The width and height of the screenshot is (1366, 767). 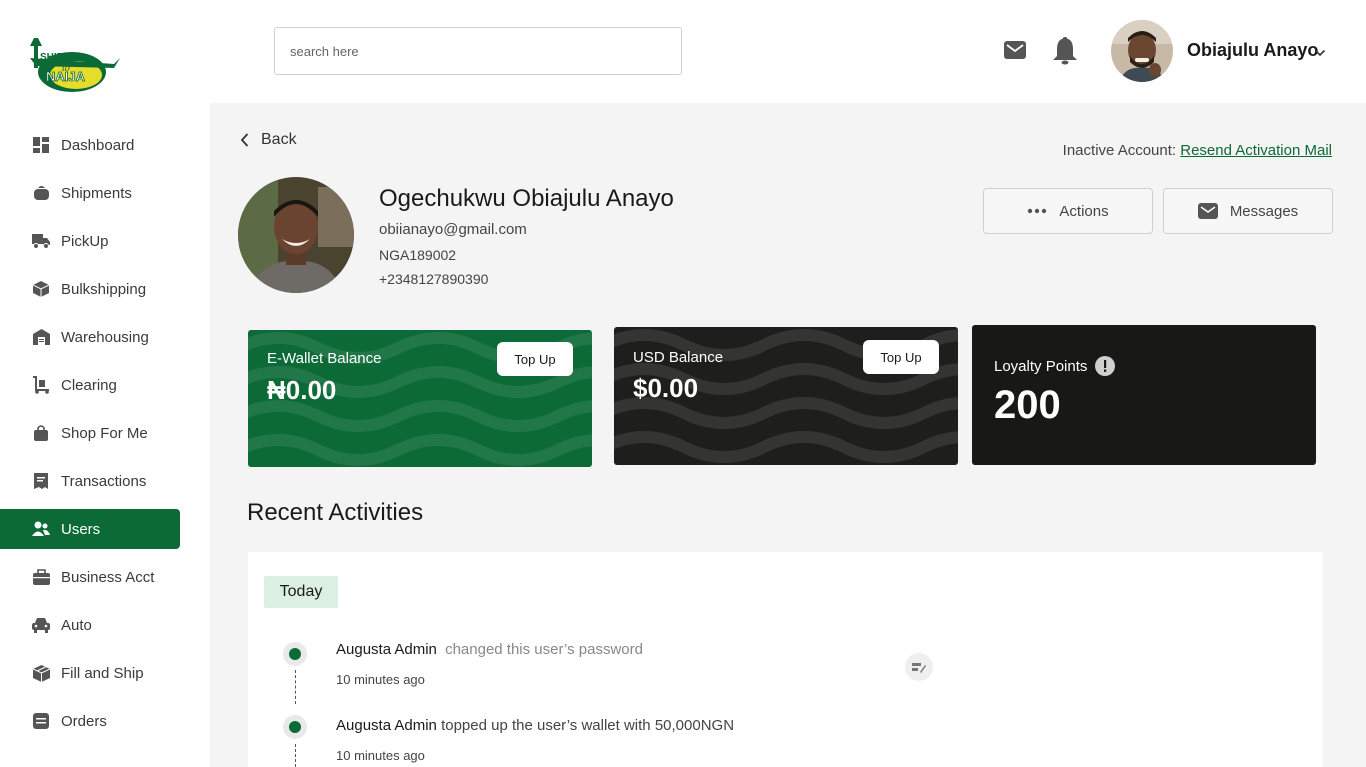 What do you see at coordinates (296, 235) in the screenshot?
I see `profile-photo` at bounding box center [296, 235].